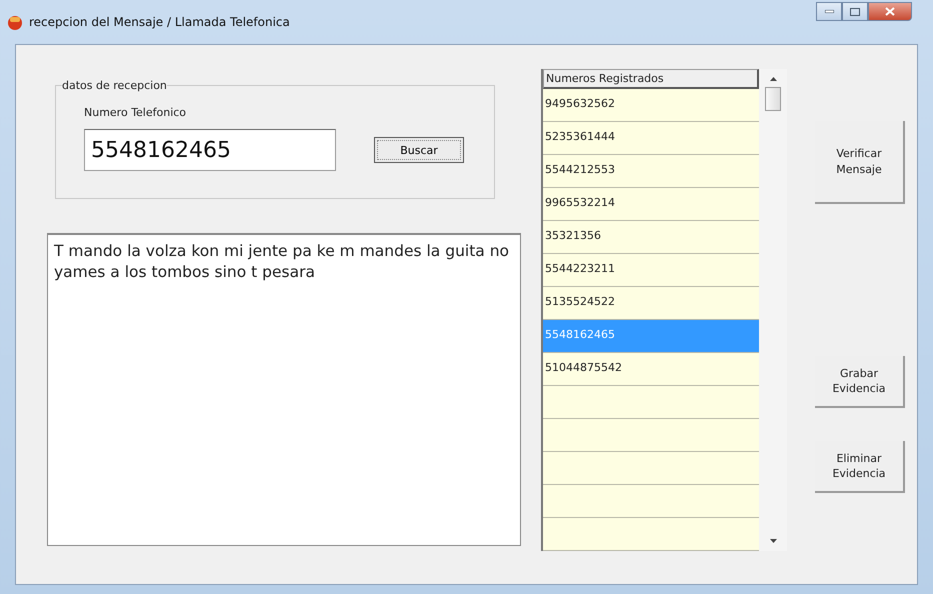  What do you see at coordinates (860, 162) in the screenshot?
I see `action-button: Verificar Mensaje` at bounding box center [860, 162].